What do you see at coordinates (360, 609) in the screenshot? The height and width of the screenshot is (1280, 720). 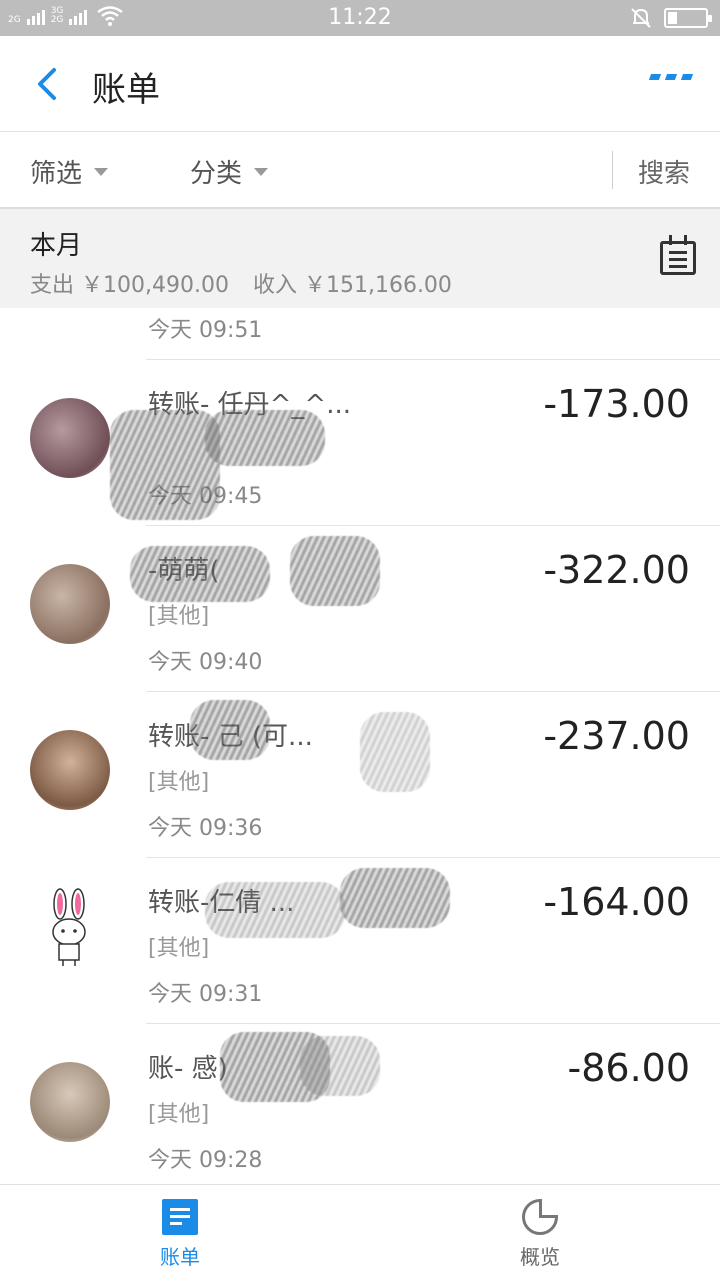 I see `list-item: -萌萌( [其他] 今天 09:40 -322.00` at bounding box center [360, 609].